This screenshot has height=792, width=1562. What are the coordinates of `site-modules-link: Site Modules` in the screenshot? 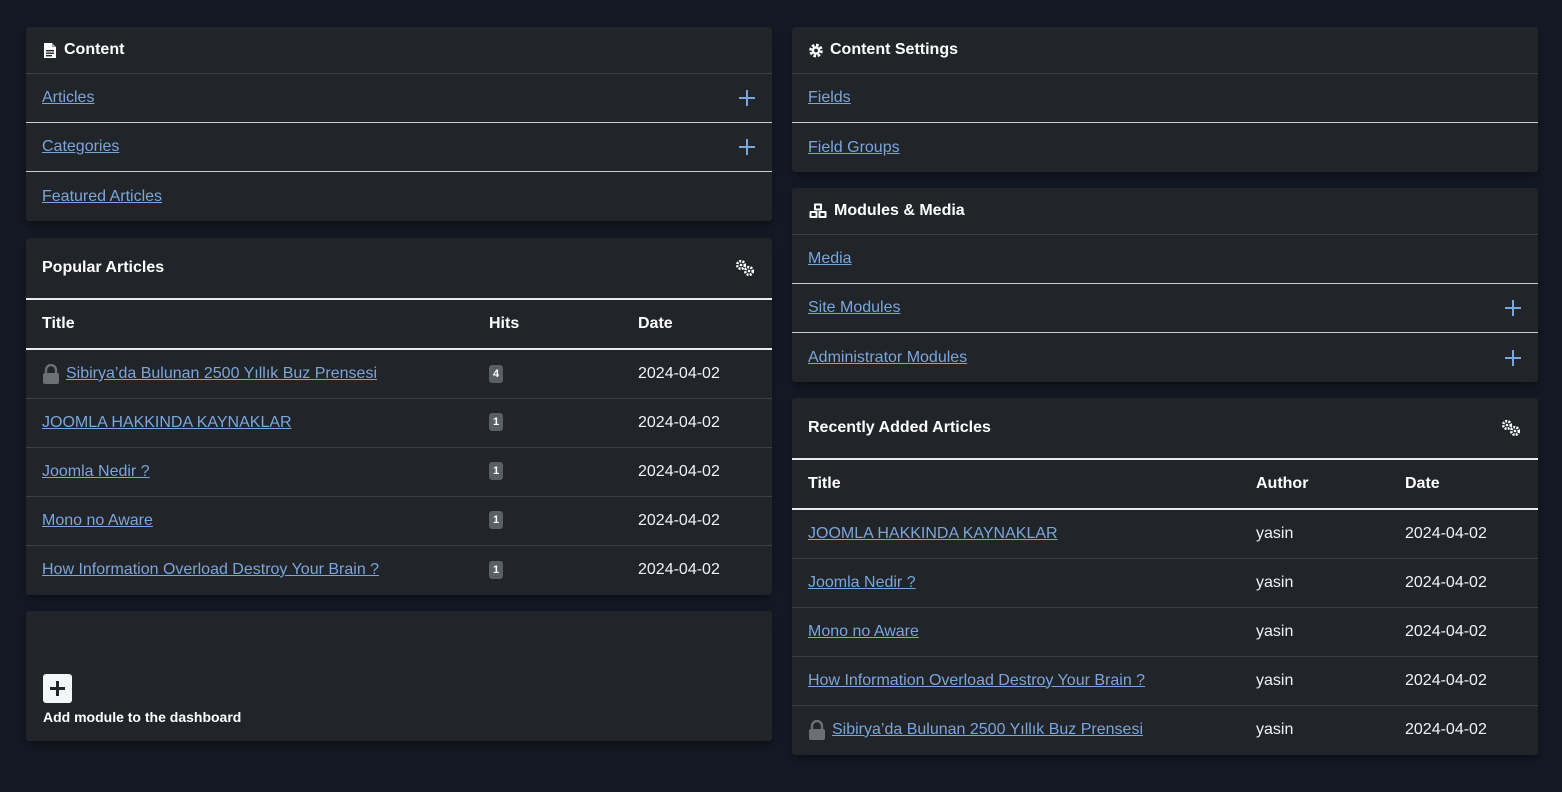 It's located at (854, 308).